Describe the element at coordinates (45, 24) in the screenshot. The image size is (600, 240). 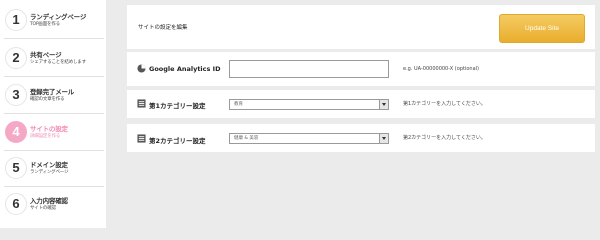
I see `step-subtitle: TOP画面を作る` at that location.